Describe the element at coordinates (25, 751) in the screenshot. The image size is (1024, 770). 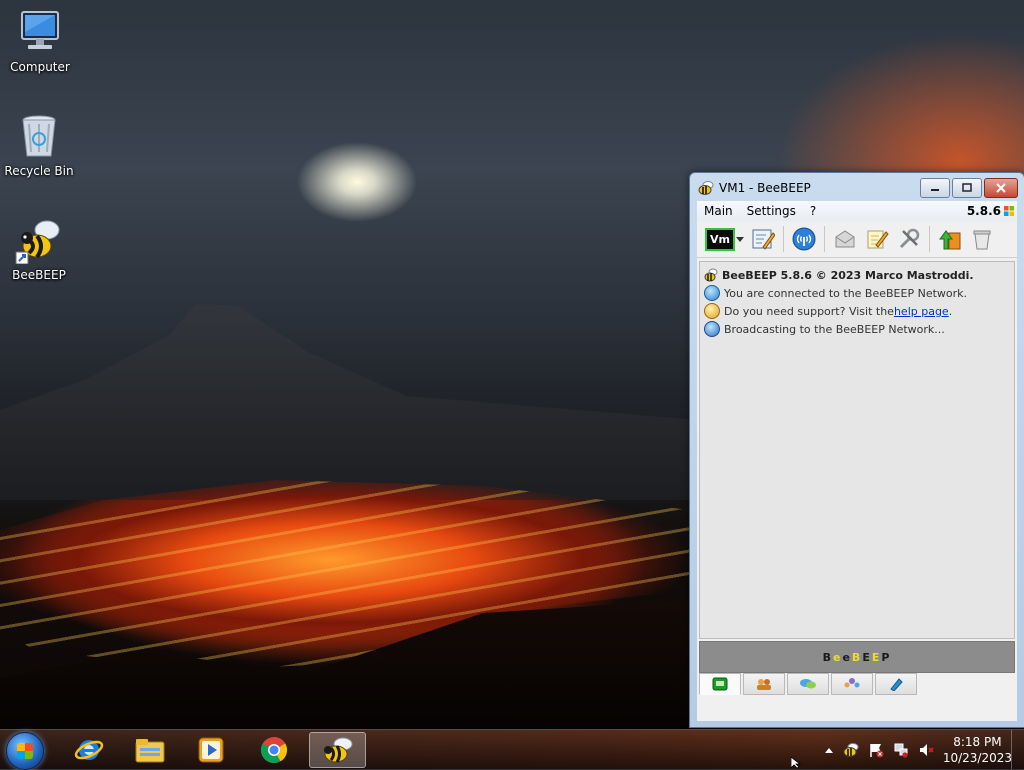
I see `start-button` at that location.